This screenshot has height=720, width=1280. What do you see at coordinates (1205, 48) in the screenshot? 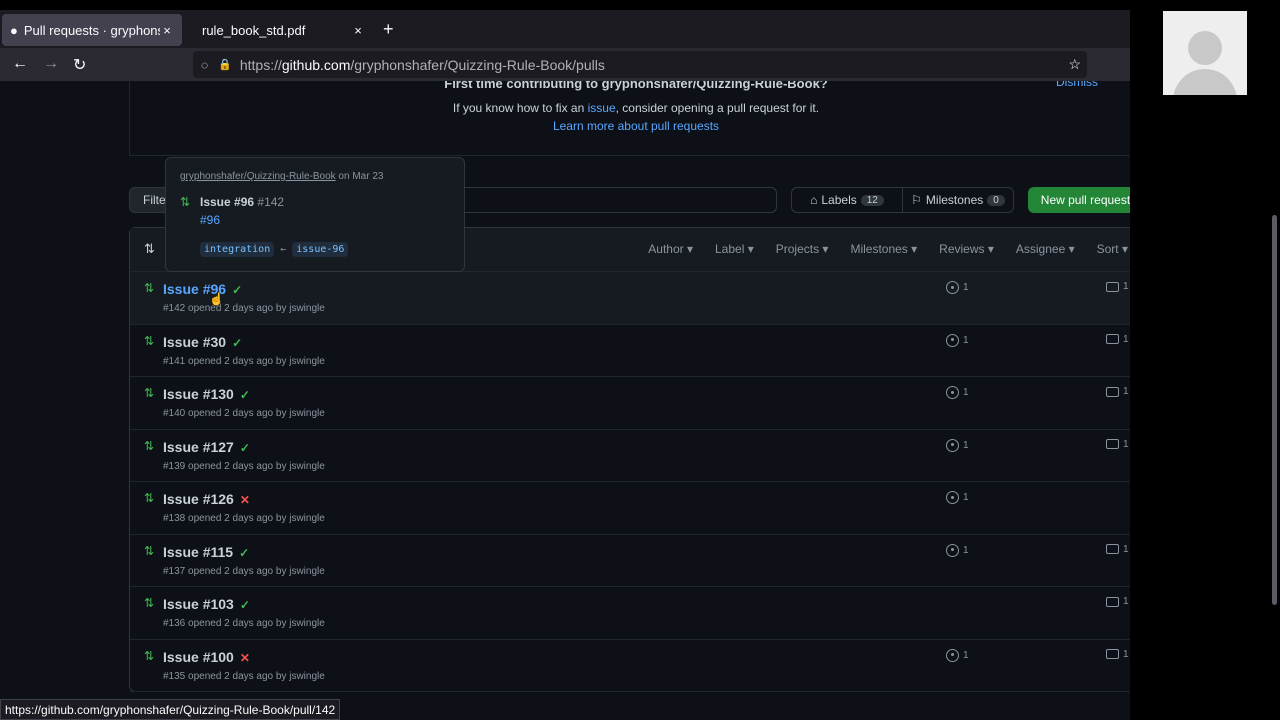
I see `avatar-head` at bounding box center [1205, 48].